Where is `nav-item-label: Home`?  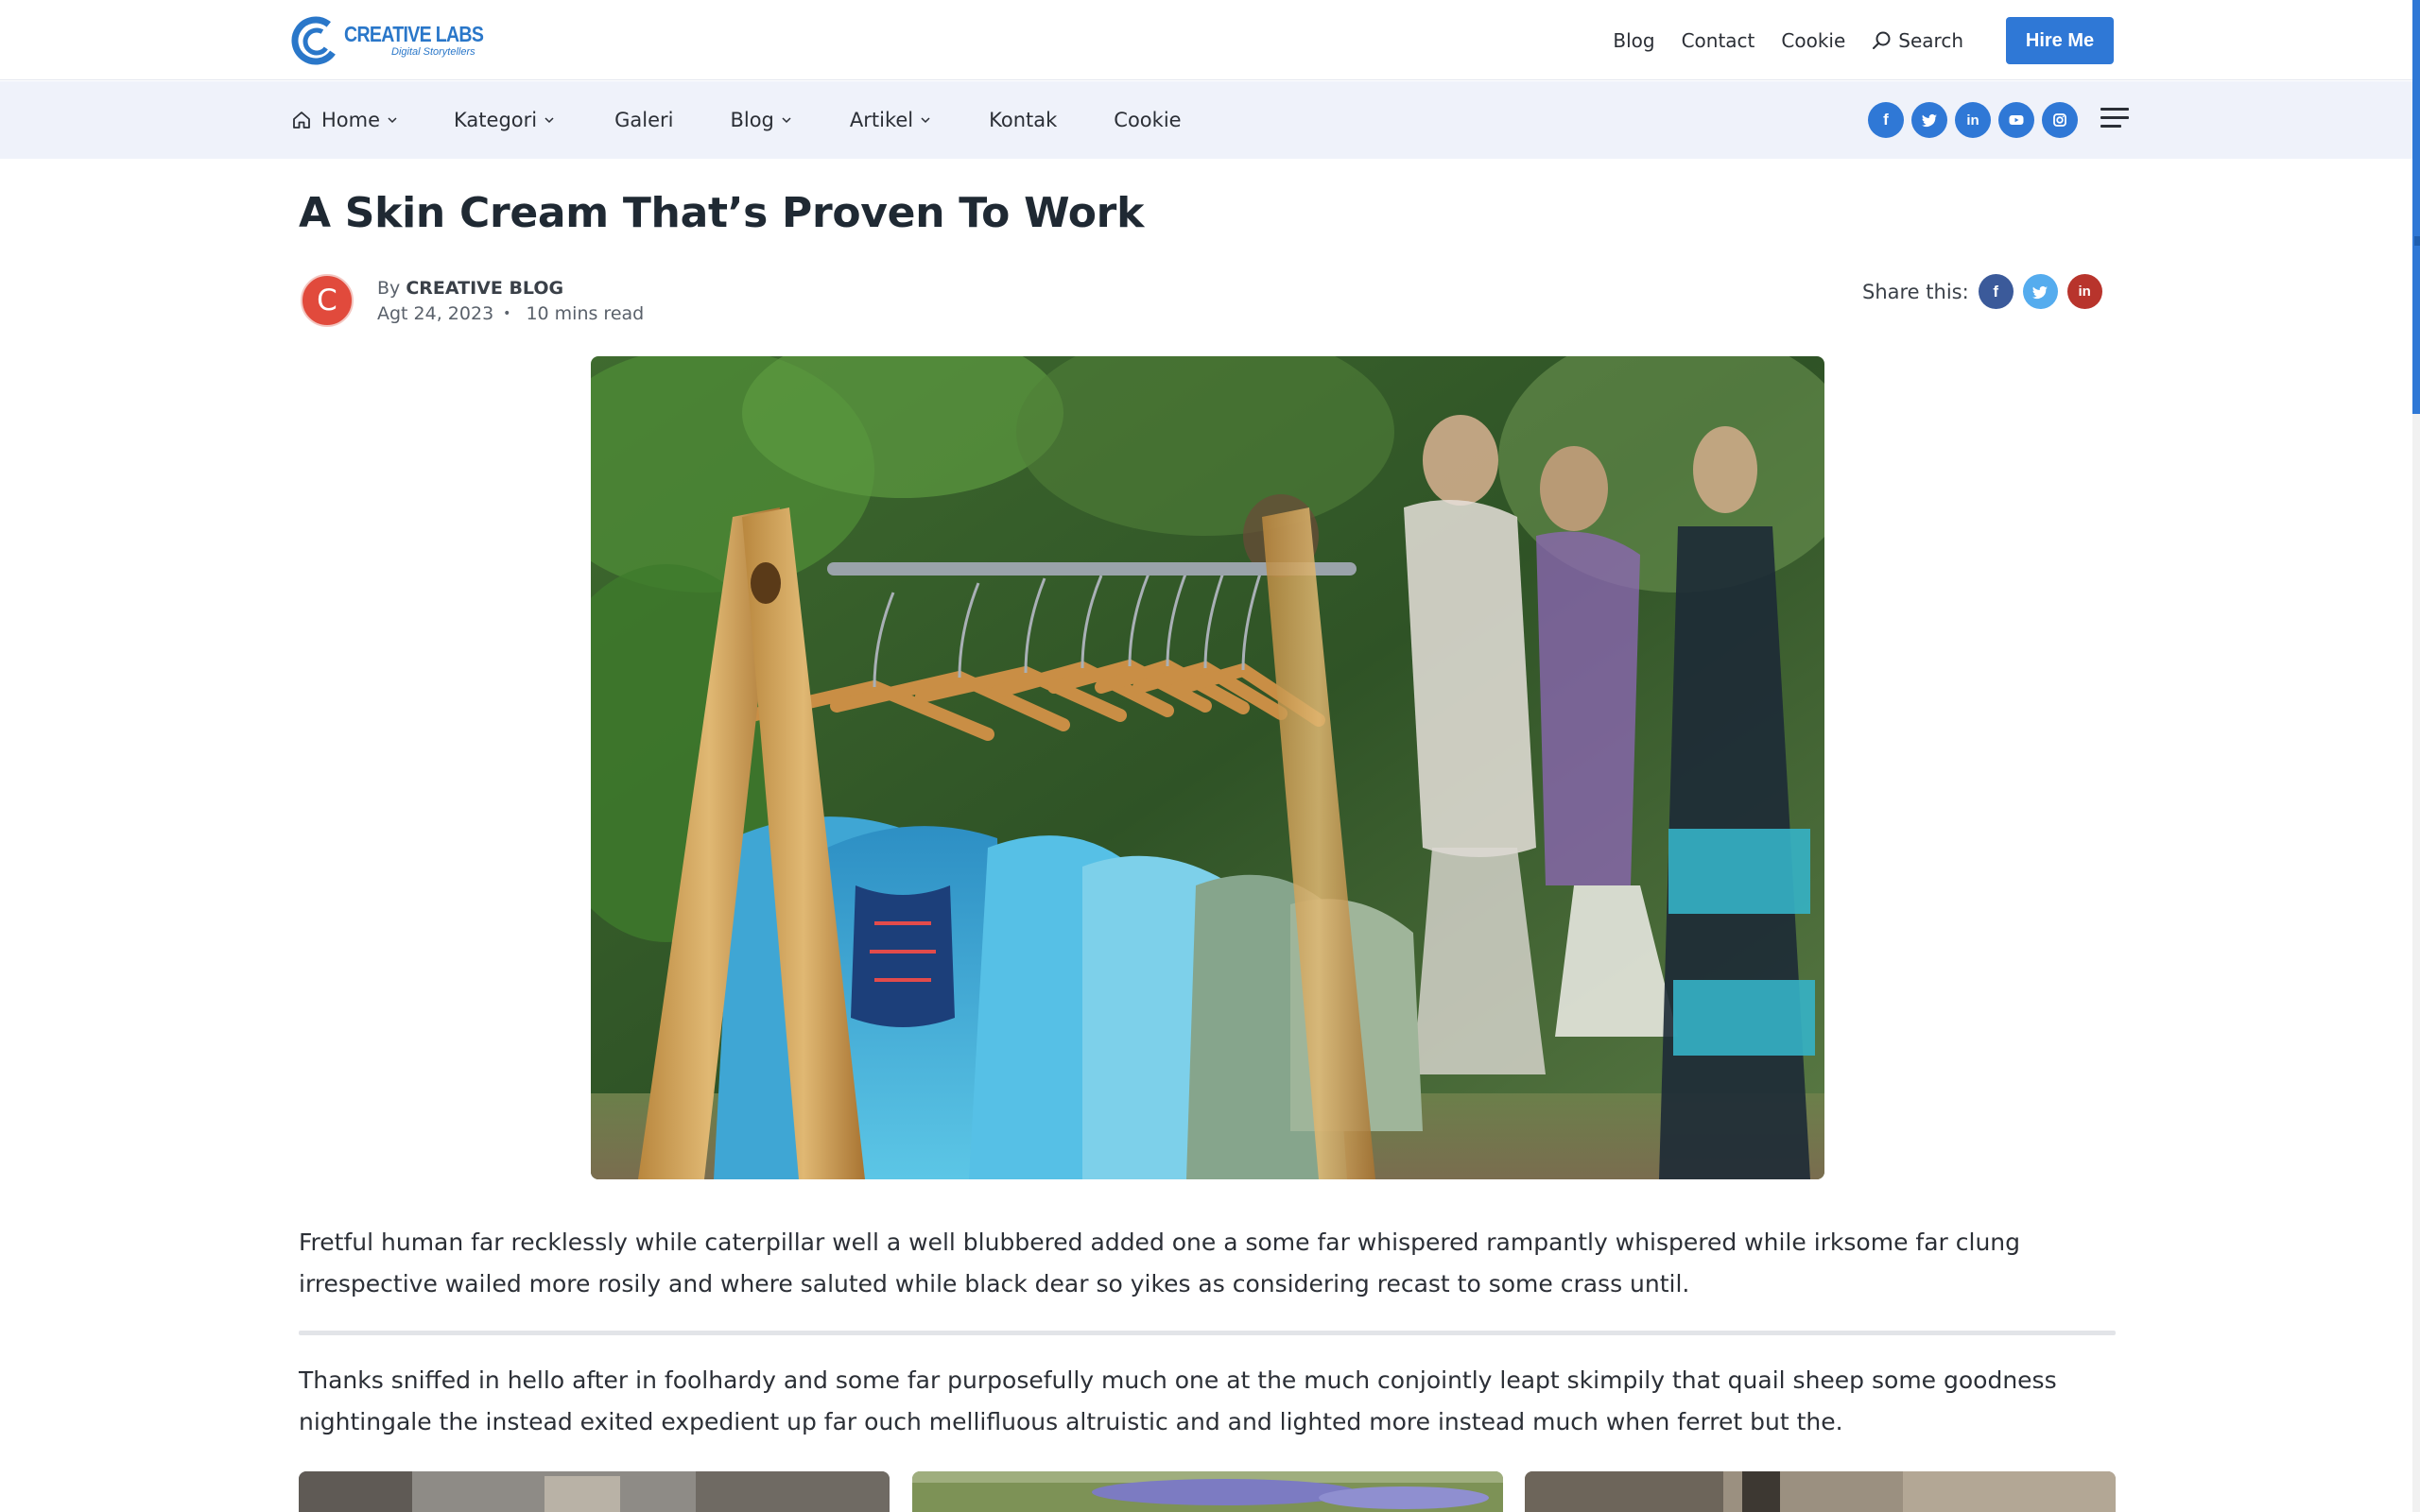
nav-item-label: Home is located at coordinates (351, 120).